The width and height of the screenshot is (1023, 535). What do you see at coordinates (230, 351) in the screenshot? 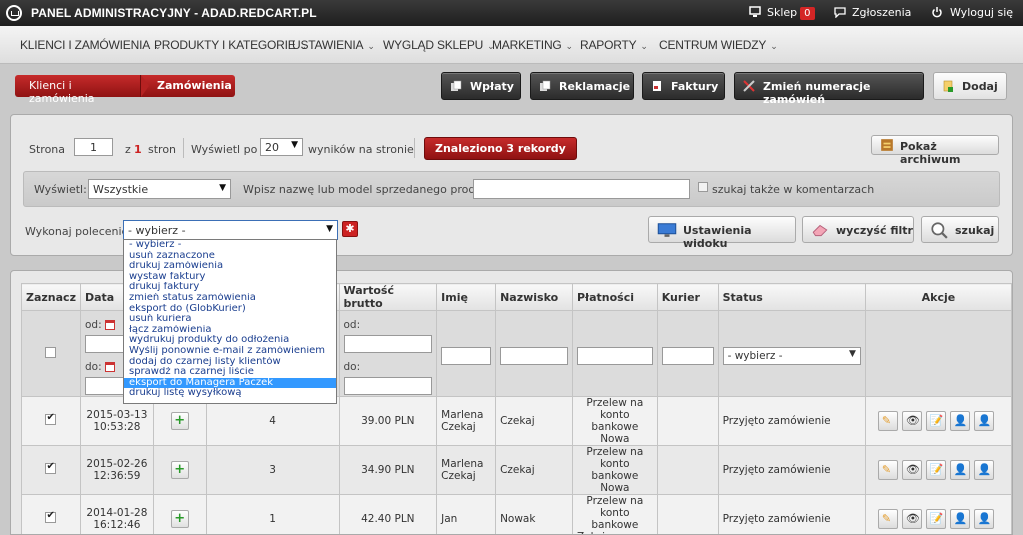
I see `command-option: Wyślij ponownie e-mail z zamówieniem` at bounding box center [230, 351].